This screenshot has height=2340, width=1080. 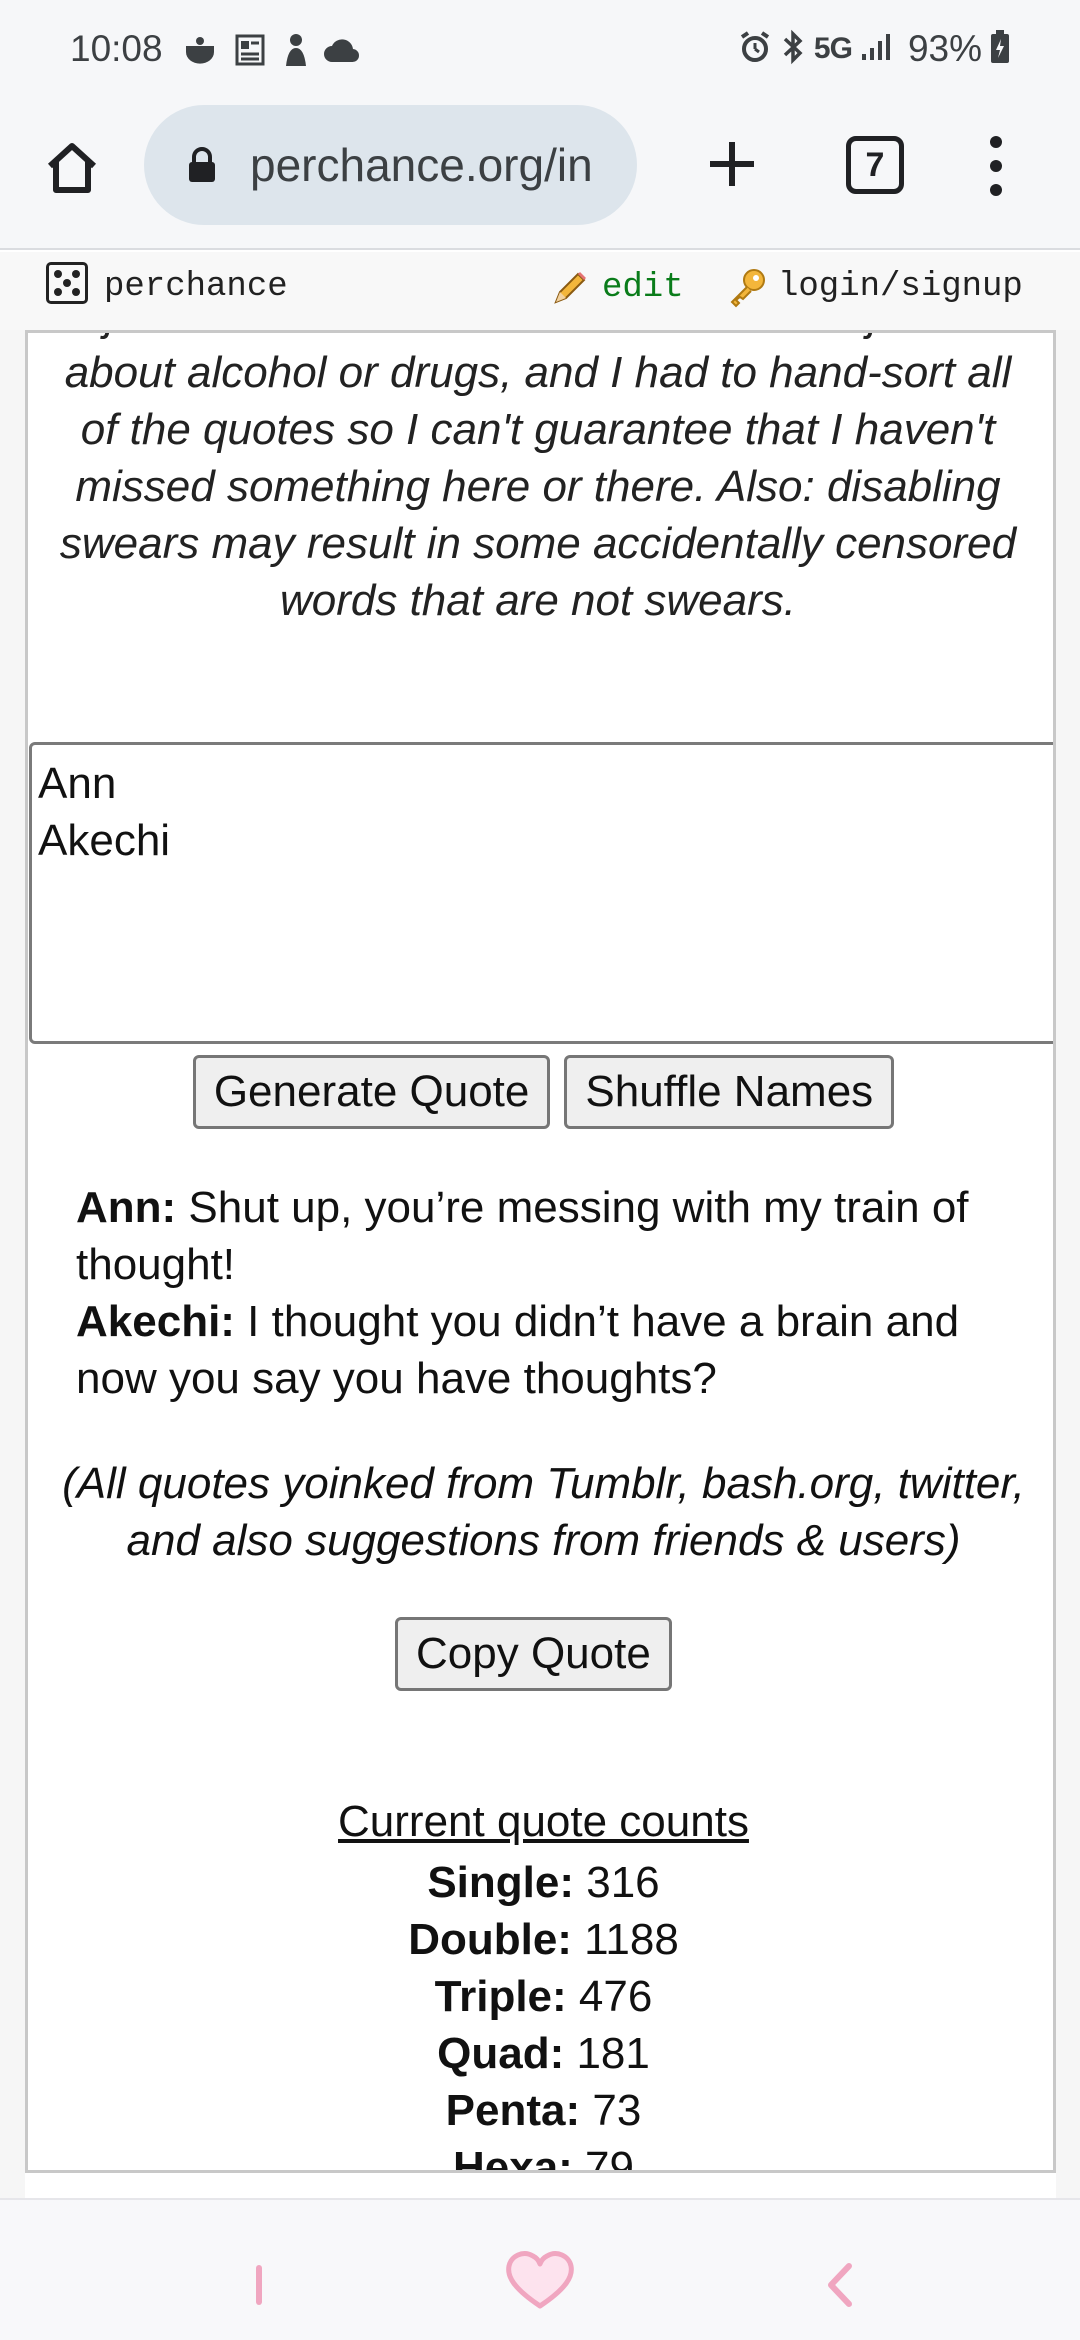 I want to click on generate-quote-button: Generate Quote, so click(x=371, y=1092).